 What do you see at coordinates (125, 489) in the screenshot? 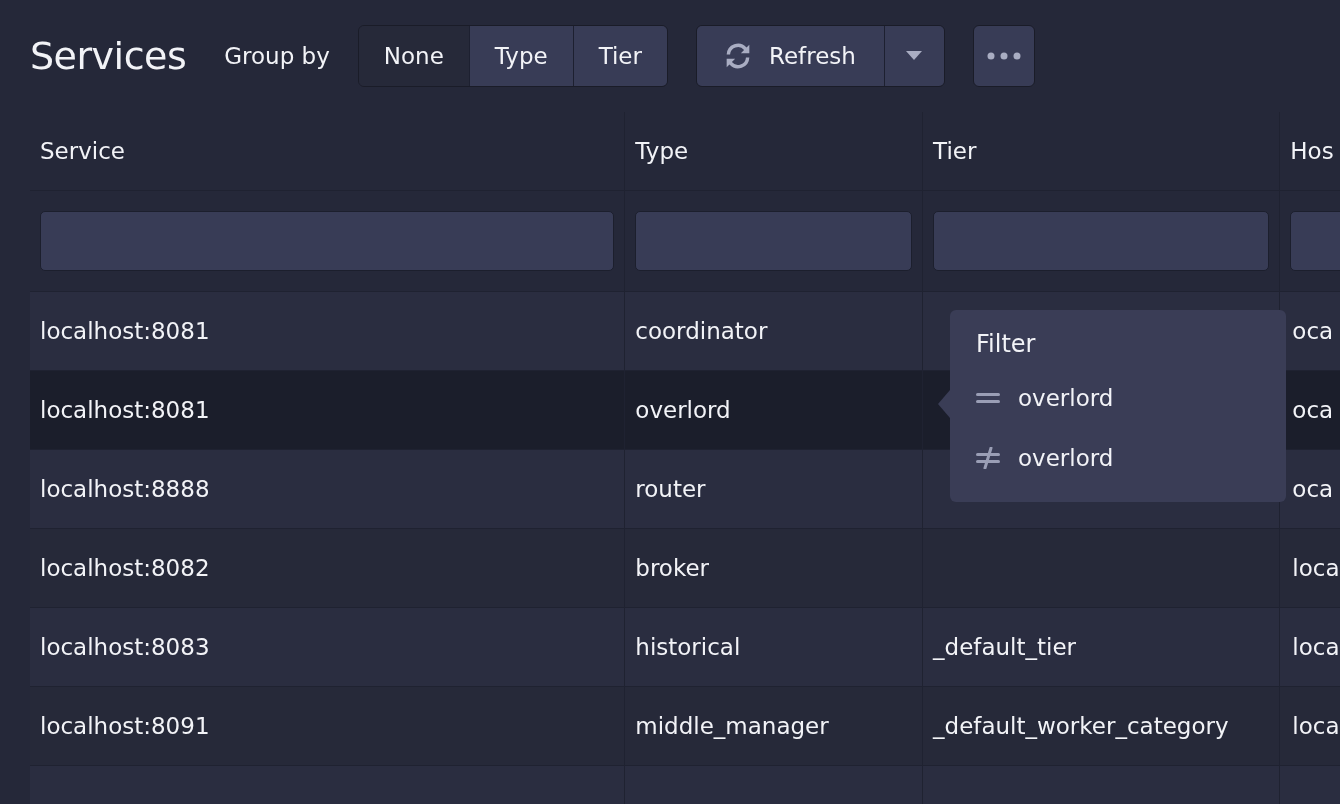
I see `table-cell: localhost:8888` at bounding box center [125, 489].